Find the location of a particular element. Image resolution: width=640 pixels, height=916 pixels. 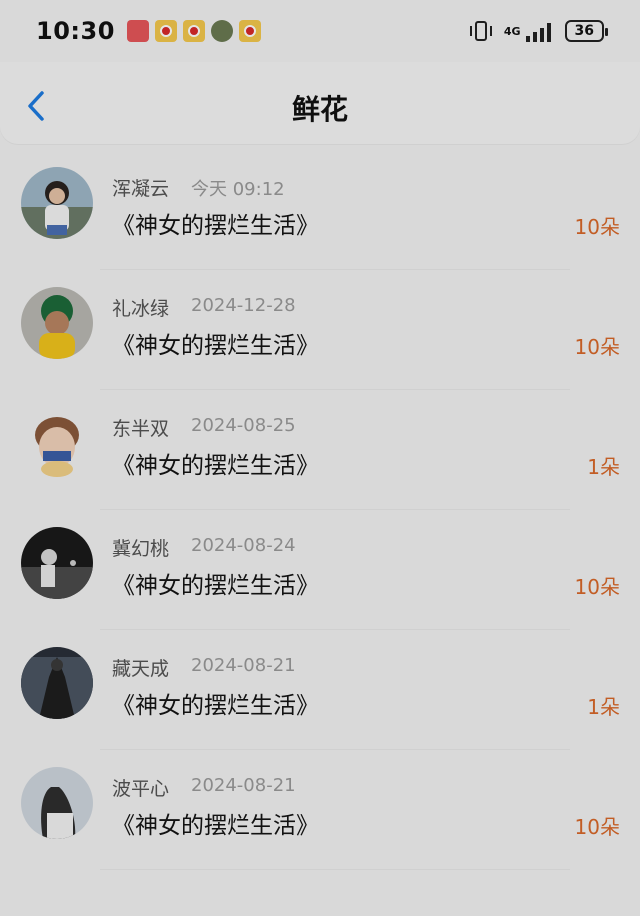

list-item: 浑凝云 今天 09:12 《神女的摆烂生活》 10朵 is located at coordinates (320, 210).